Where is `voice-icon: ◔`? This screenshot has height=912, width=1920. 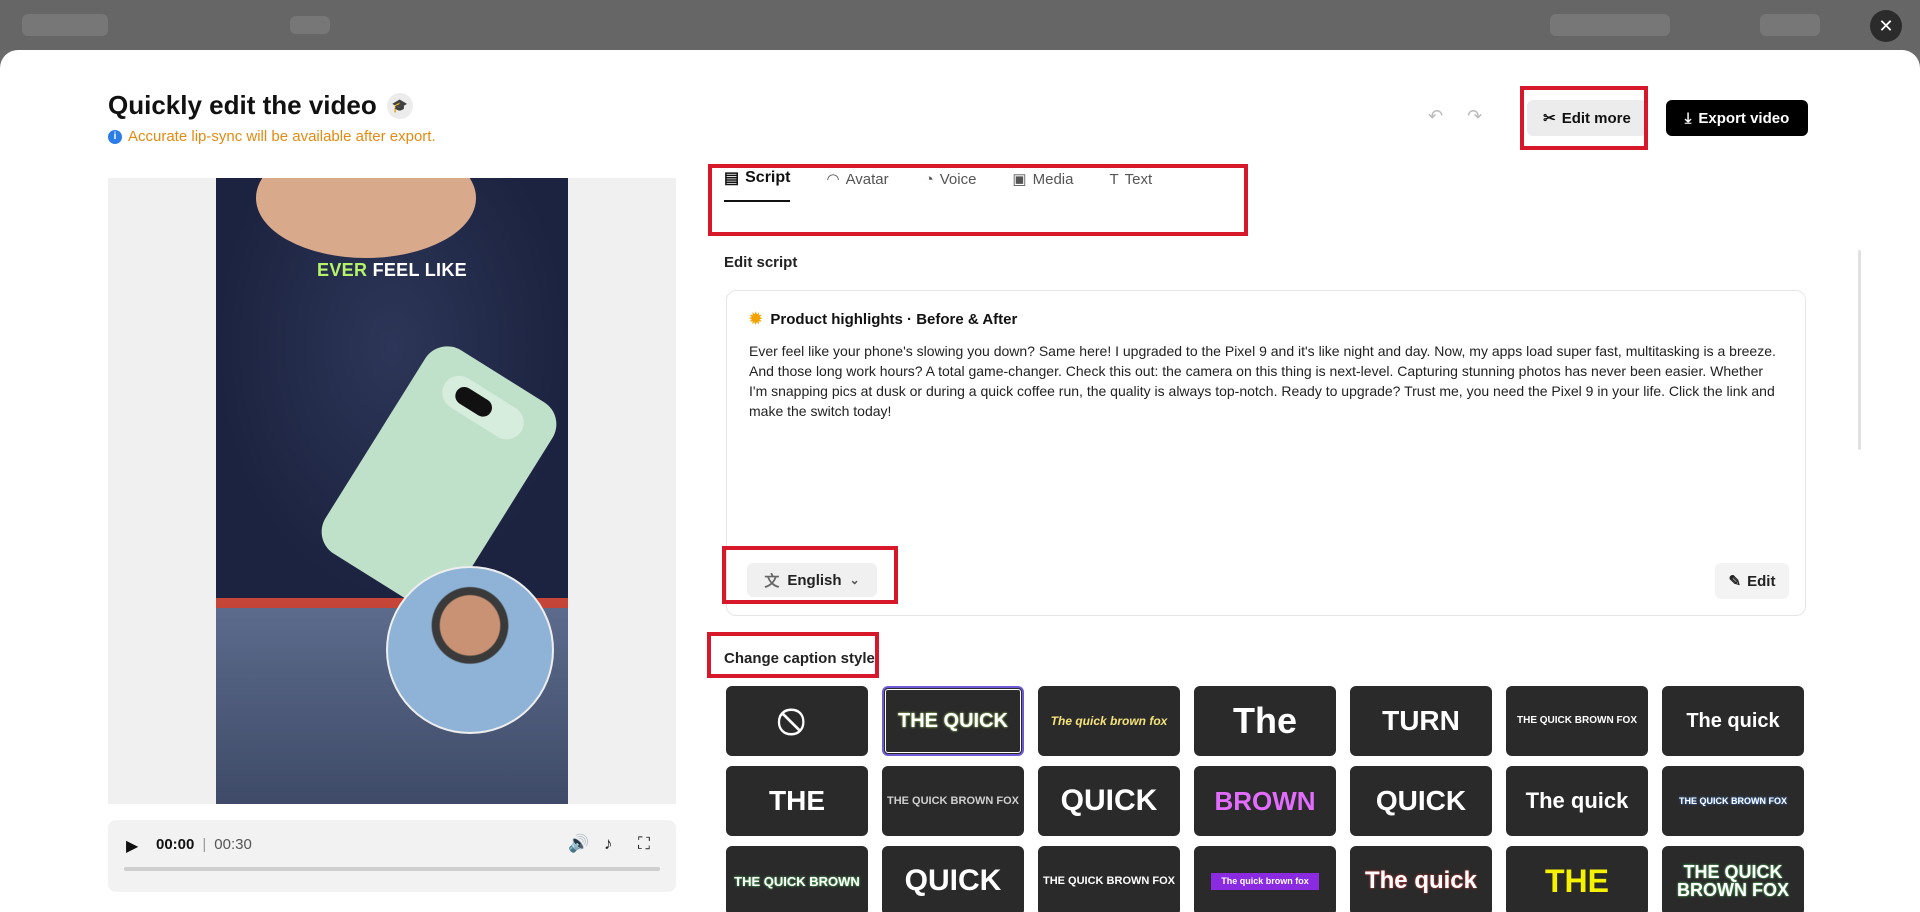
voice-icon: ◔ is located at coordinates (929, 179).